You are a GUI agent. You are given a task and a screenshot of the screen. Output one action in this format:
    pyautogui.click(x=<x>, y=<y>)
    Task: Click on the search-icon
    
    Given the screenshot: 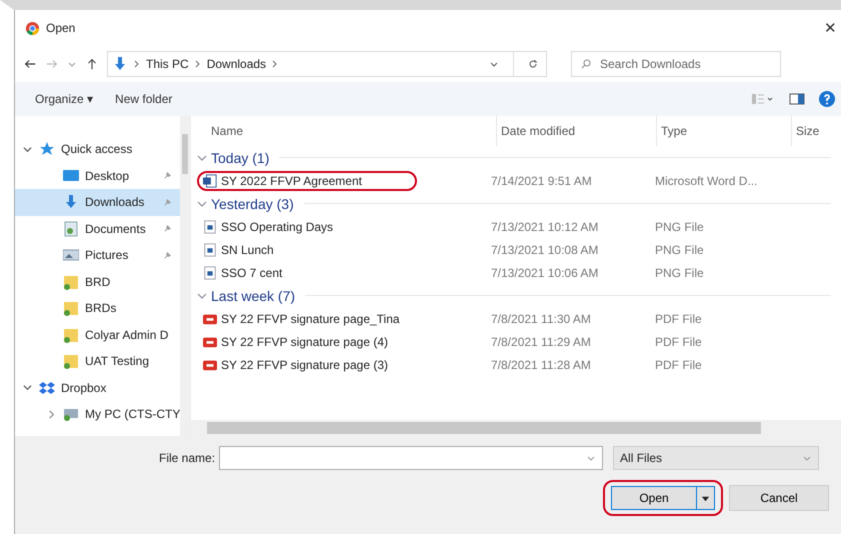 What is the action you would take?
    pyautogui.click(x=586, y=64)
    